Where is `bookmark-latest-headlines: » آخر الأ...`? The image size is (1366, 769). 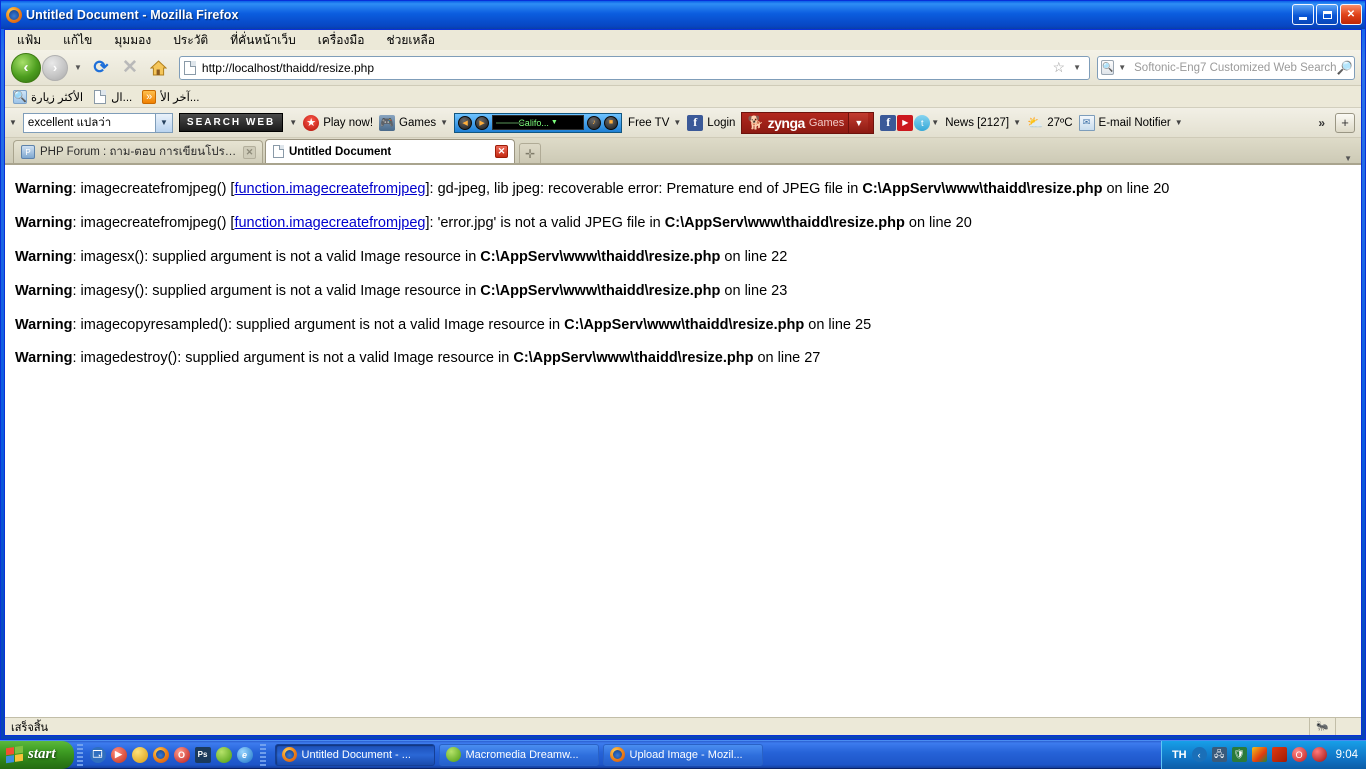 bookmark-latest-headlines: » آخر الأ... is located at coordinates (170, 97).